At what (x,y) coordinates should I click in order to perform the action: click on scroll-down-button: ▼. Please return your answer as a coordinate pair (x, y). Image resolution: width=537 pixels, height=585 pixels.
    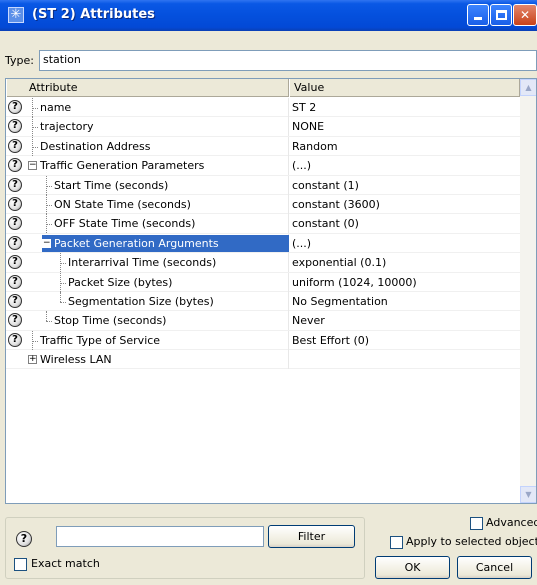
    Looking at the image, I should click on (528, 494).